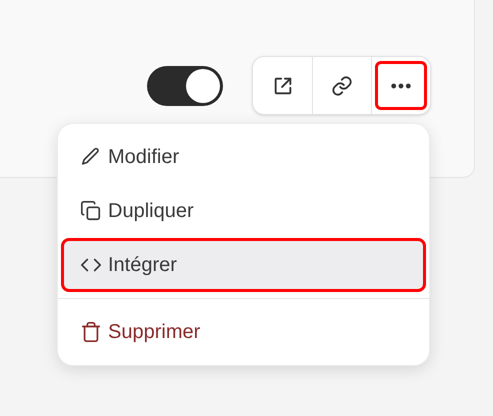 Image resolution: width=493 pixels, height=416 pixels. What do you see at coordinates (243, 211) in the screenshot?
I see `menu-item: Dupliquer` at bounding box center [243, 211].